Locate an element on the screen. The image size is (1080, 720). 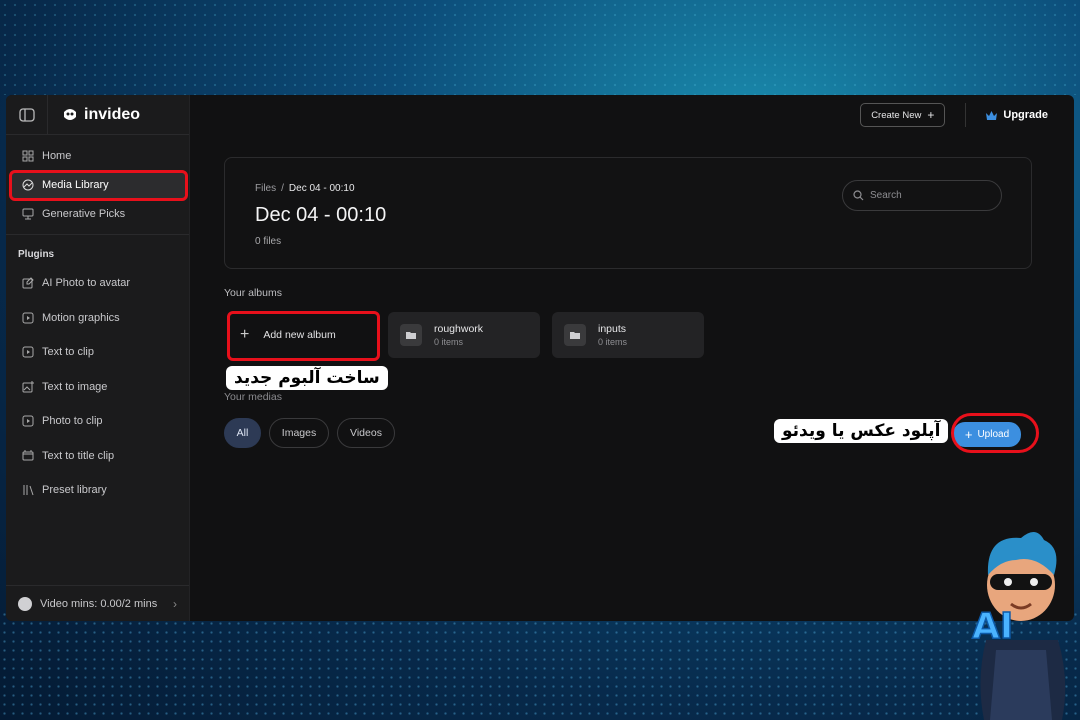
plugin-label: Photo to clip is located at coordinates (72, 421).